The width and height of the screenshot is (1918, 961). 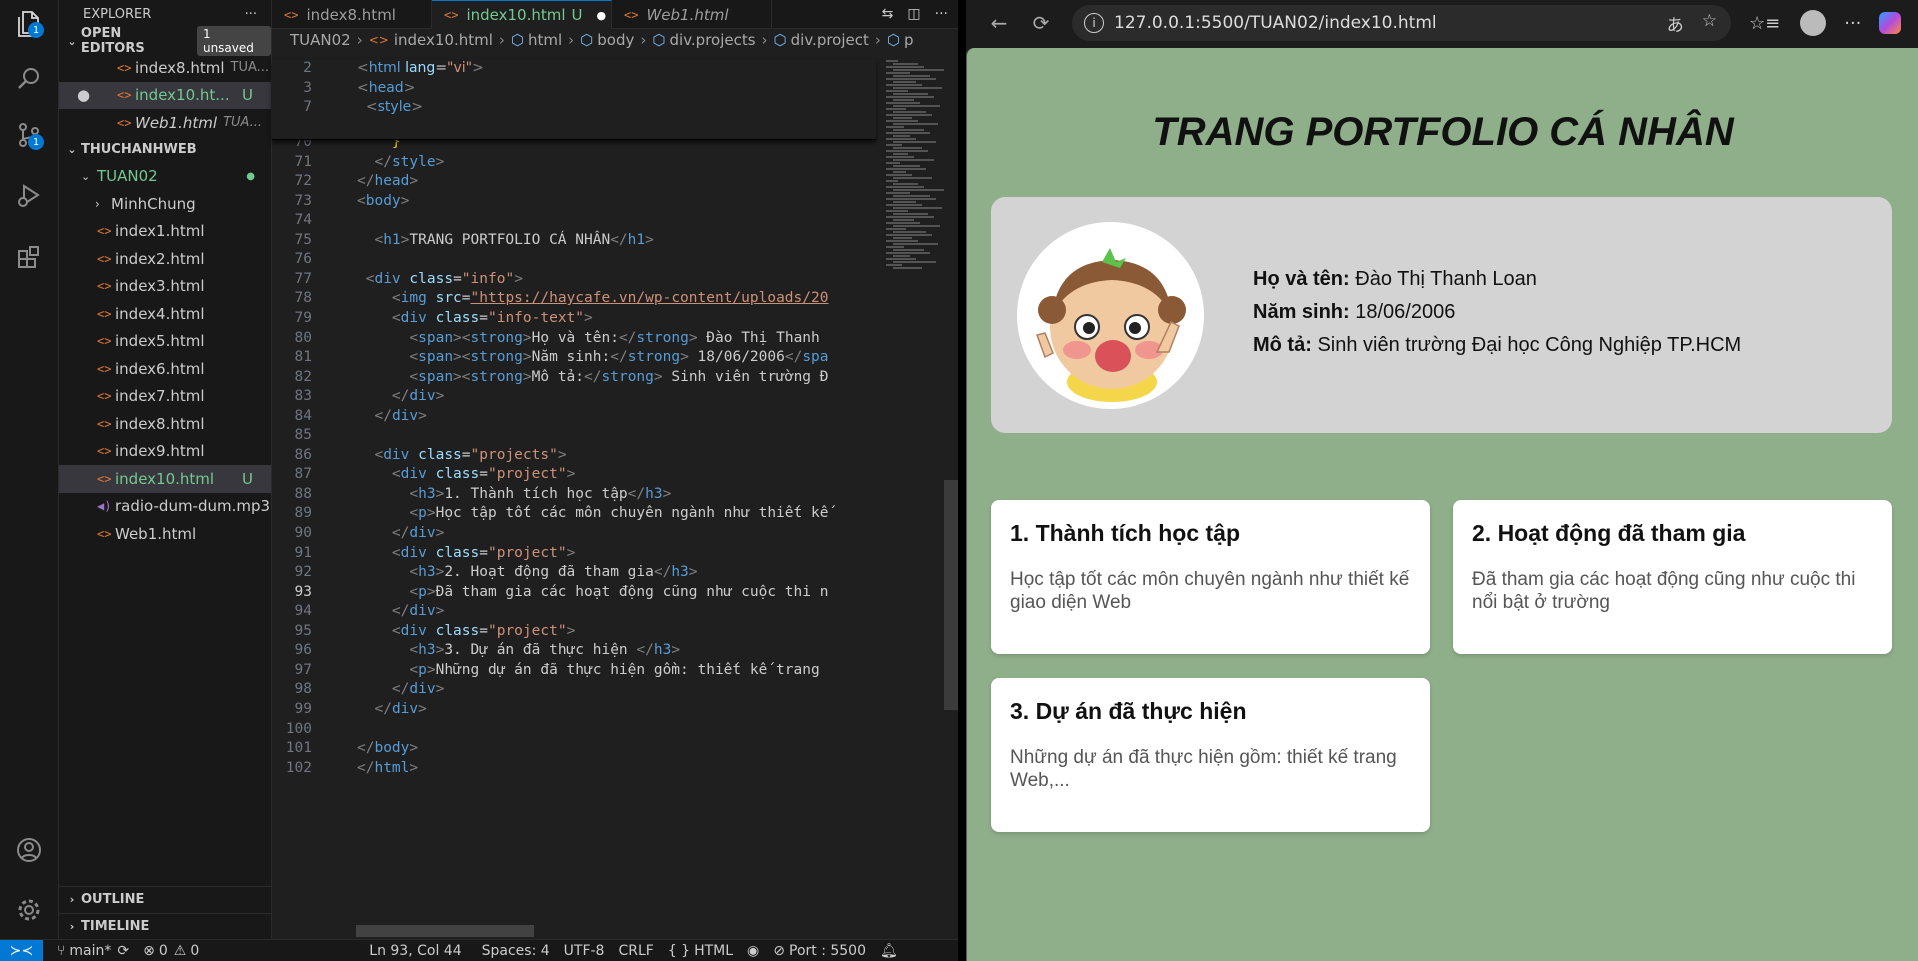 What do you see at coordinates (165, 232) in the screenshot?
I see `tree-item-file: <> index1.html` at bounding box center [165, 232].